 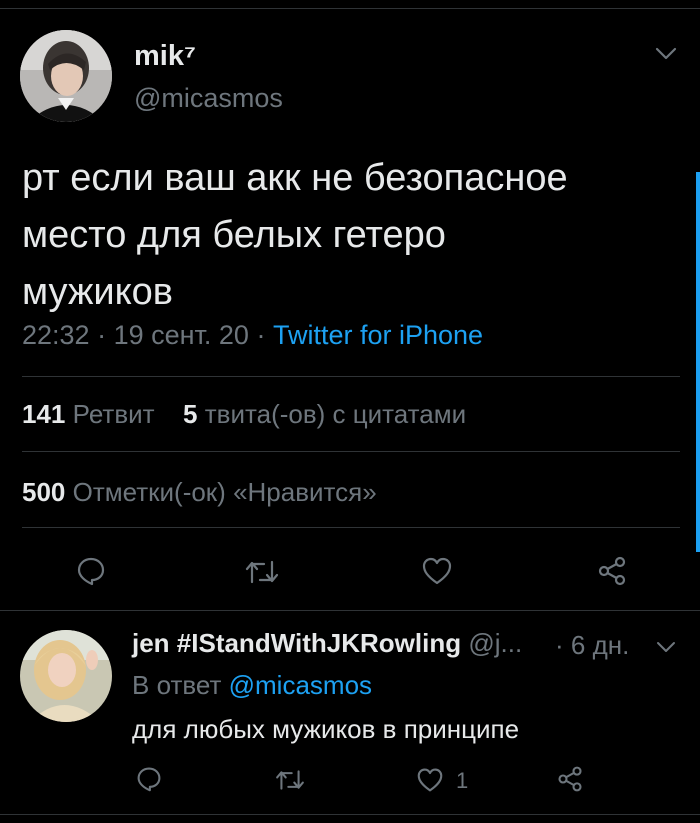 I want to click on reply-text: для любых мужиков в принципе, so click(x=326, y=729).